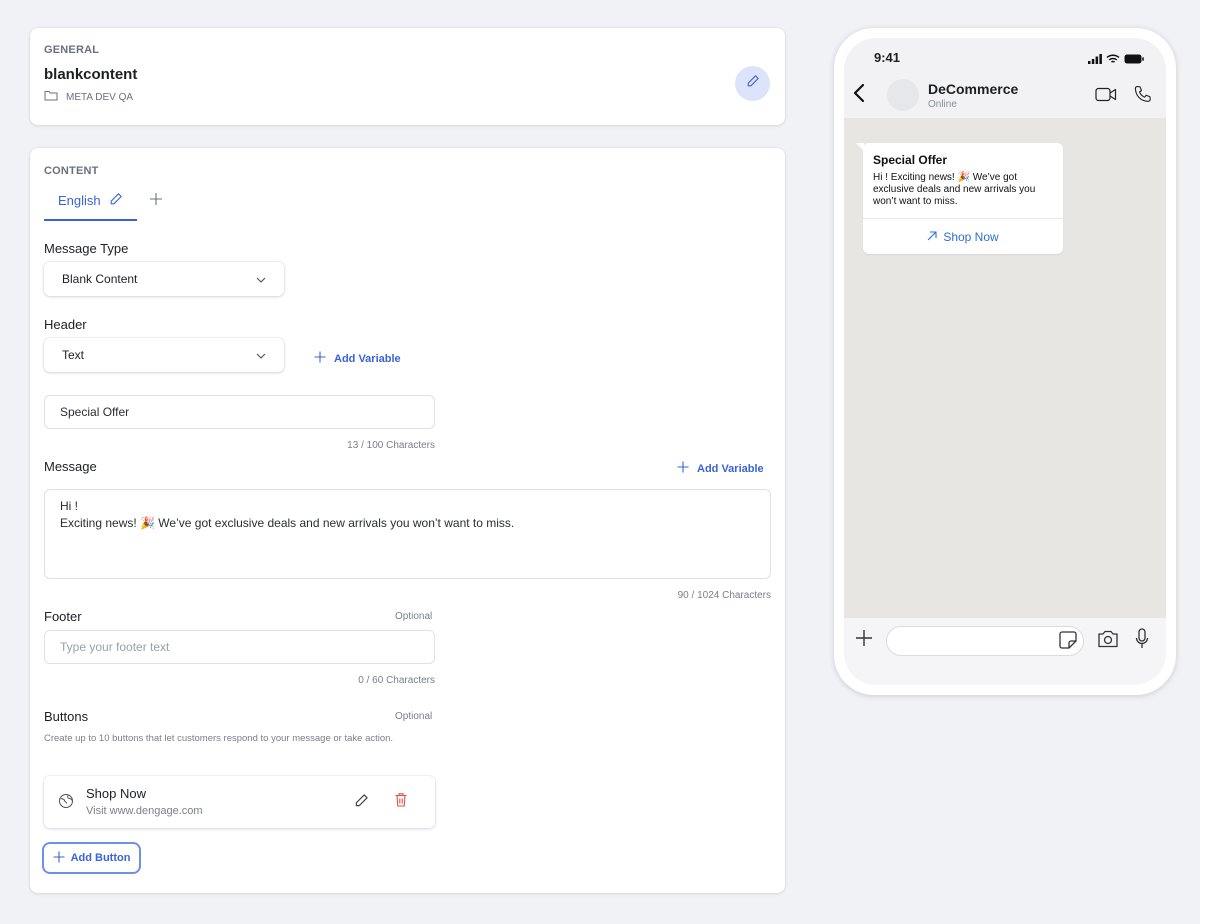  Describe the element at coordinates (1134, 60) in the screenshot. I see `battery-icon` at that location.